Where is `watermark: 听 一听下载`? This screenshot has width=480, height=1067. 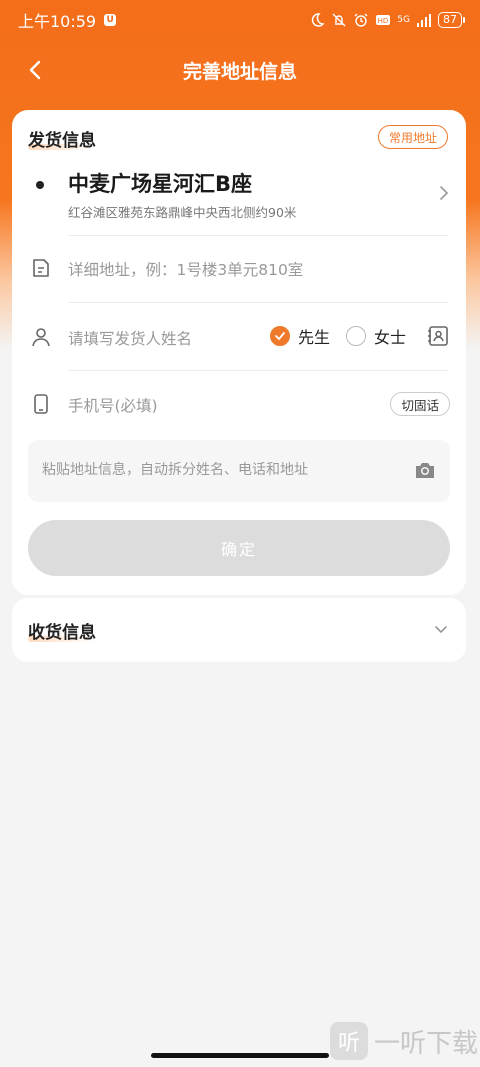
watermark: 听 一听下载 is located at coordinates (403, 1041).